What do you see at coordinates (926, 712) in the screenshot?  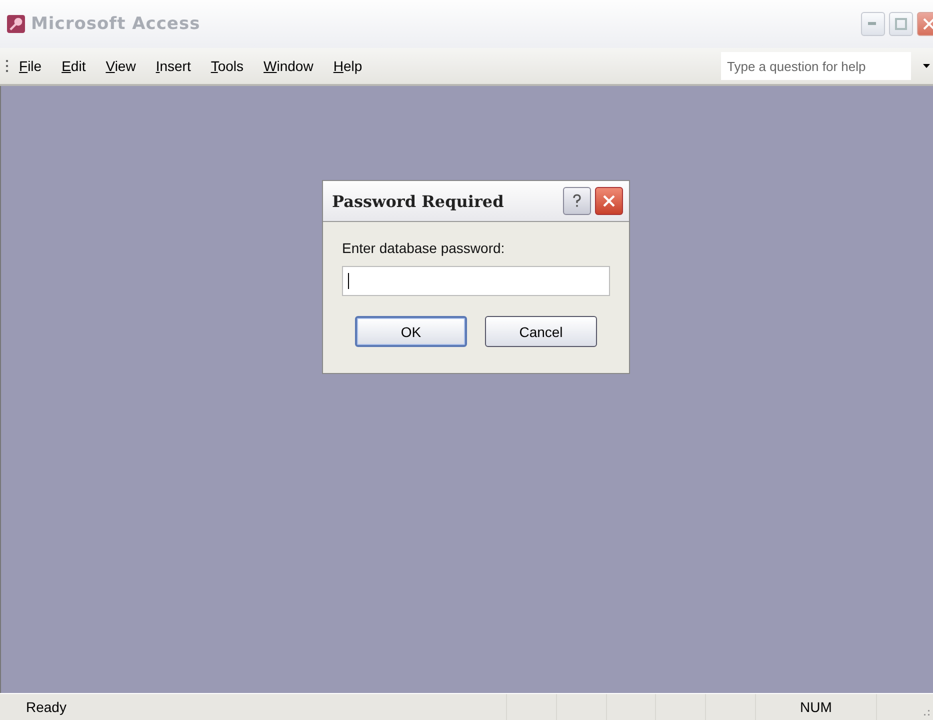 I see `resize-grip-icon` at bounding box center [926, 712].